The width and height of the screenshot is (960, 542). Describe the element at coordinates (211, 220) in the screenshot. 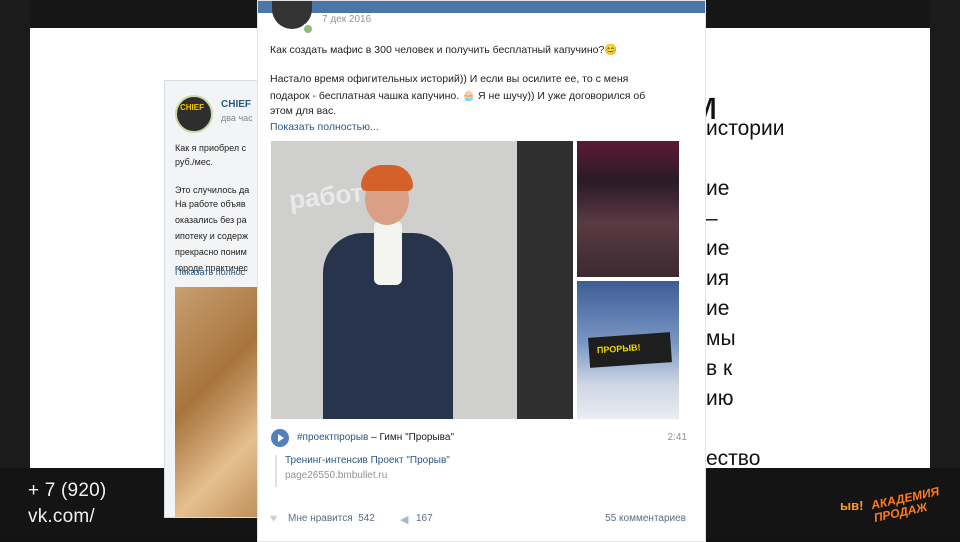

I see `post-text-line: оказались без ра` at that location.